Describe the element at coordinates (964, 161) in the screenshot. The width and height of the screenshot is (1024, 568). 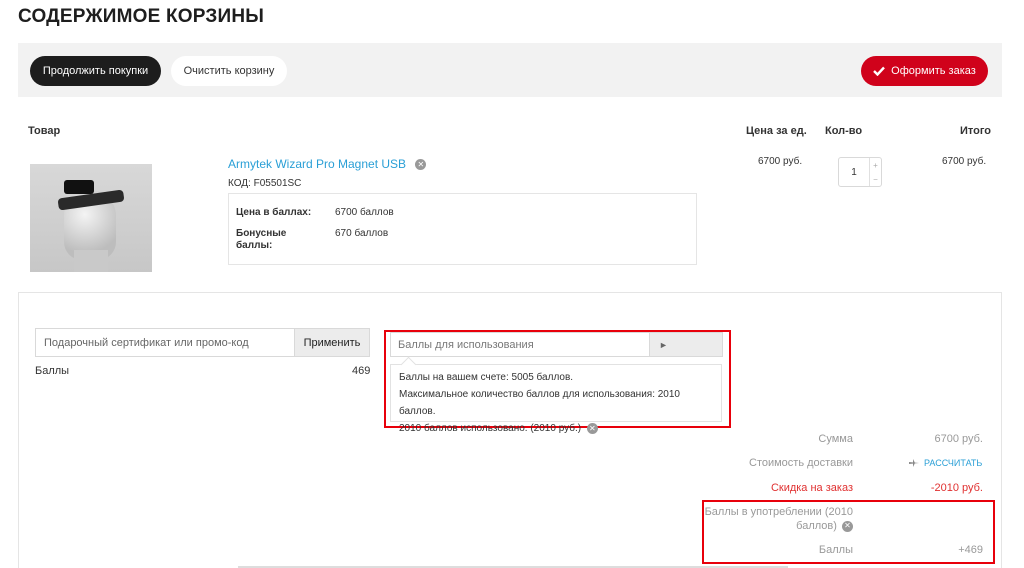
I see `item-total: 6700 руб.` at that location.